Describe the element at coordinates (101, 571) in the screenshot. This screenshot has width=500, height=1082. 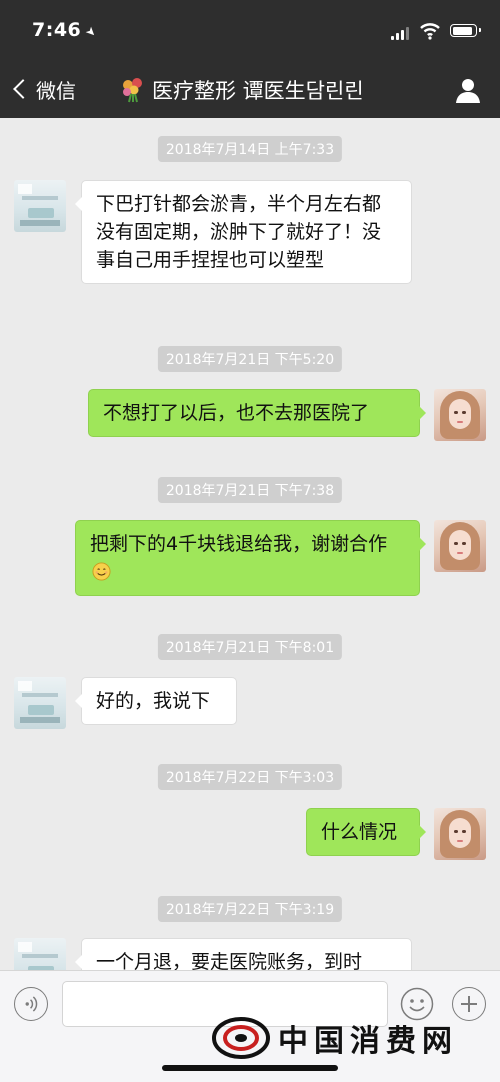
I see `smile-emoji-icon` at that location.